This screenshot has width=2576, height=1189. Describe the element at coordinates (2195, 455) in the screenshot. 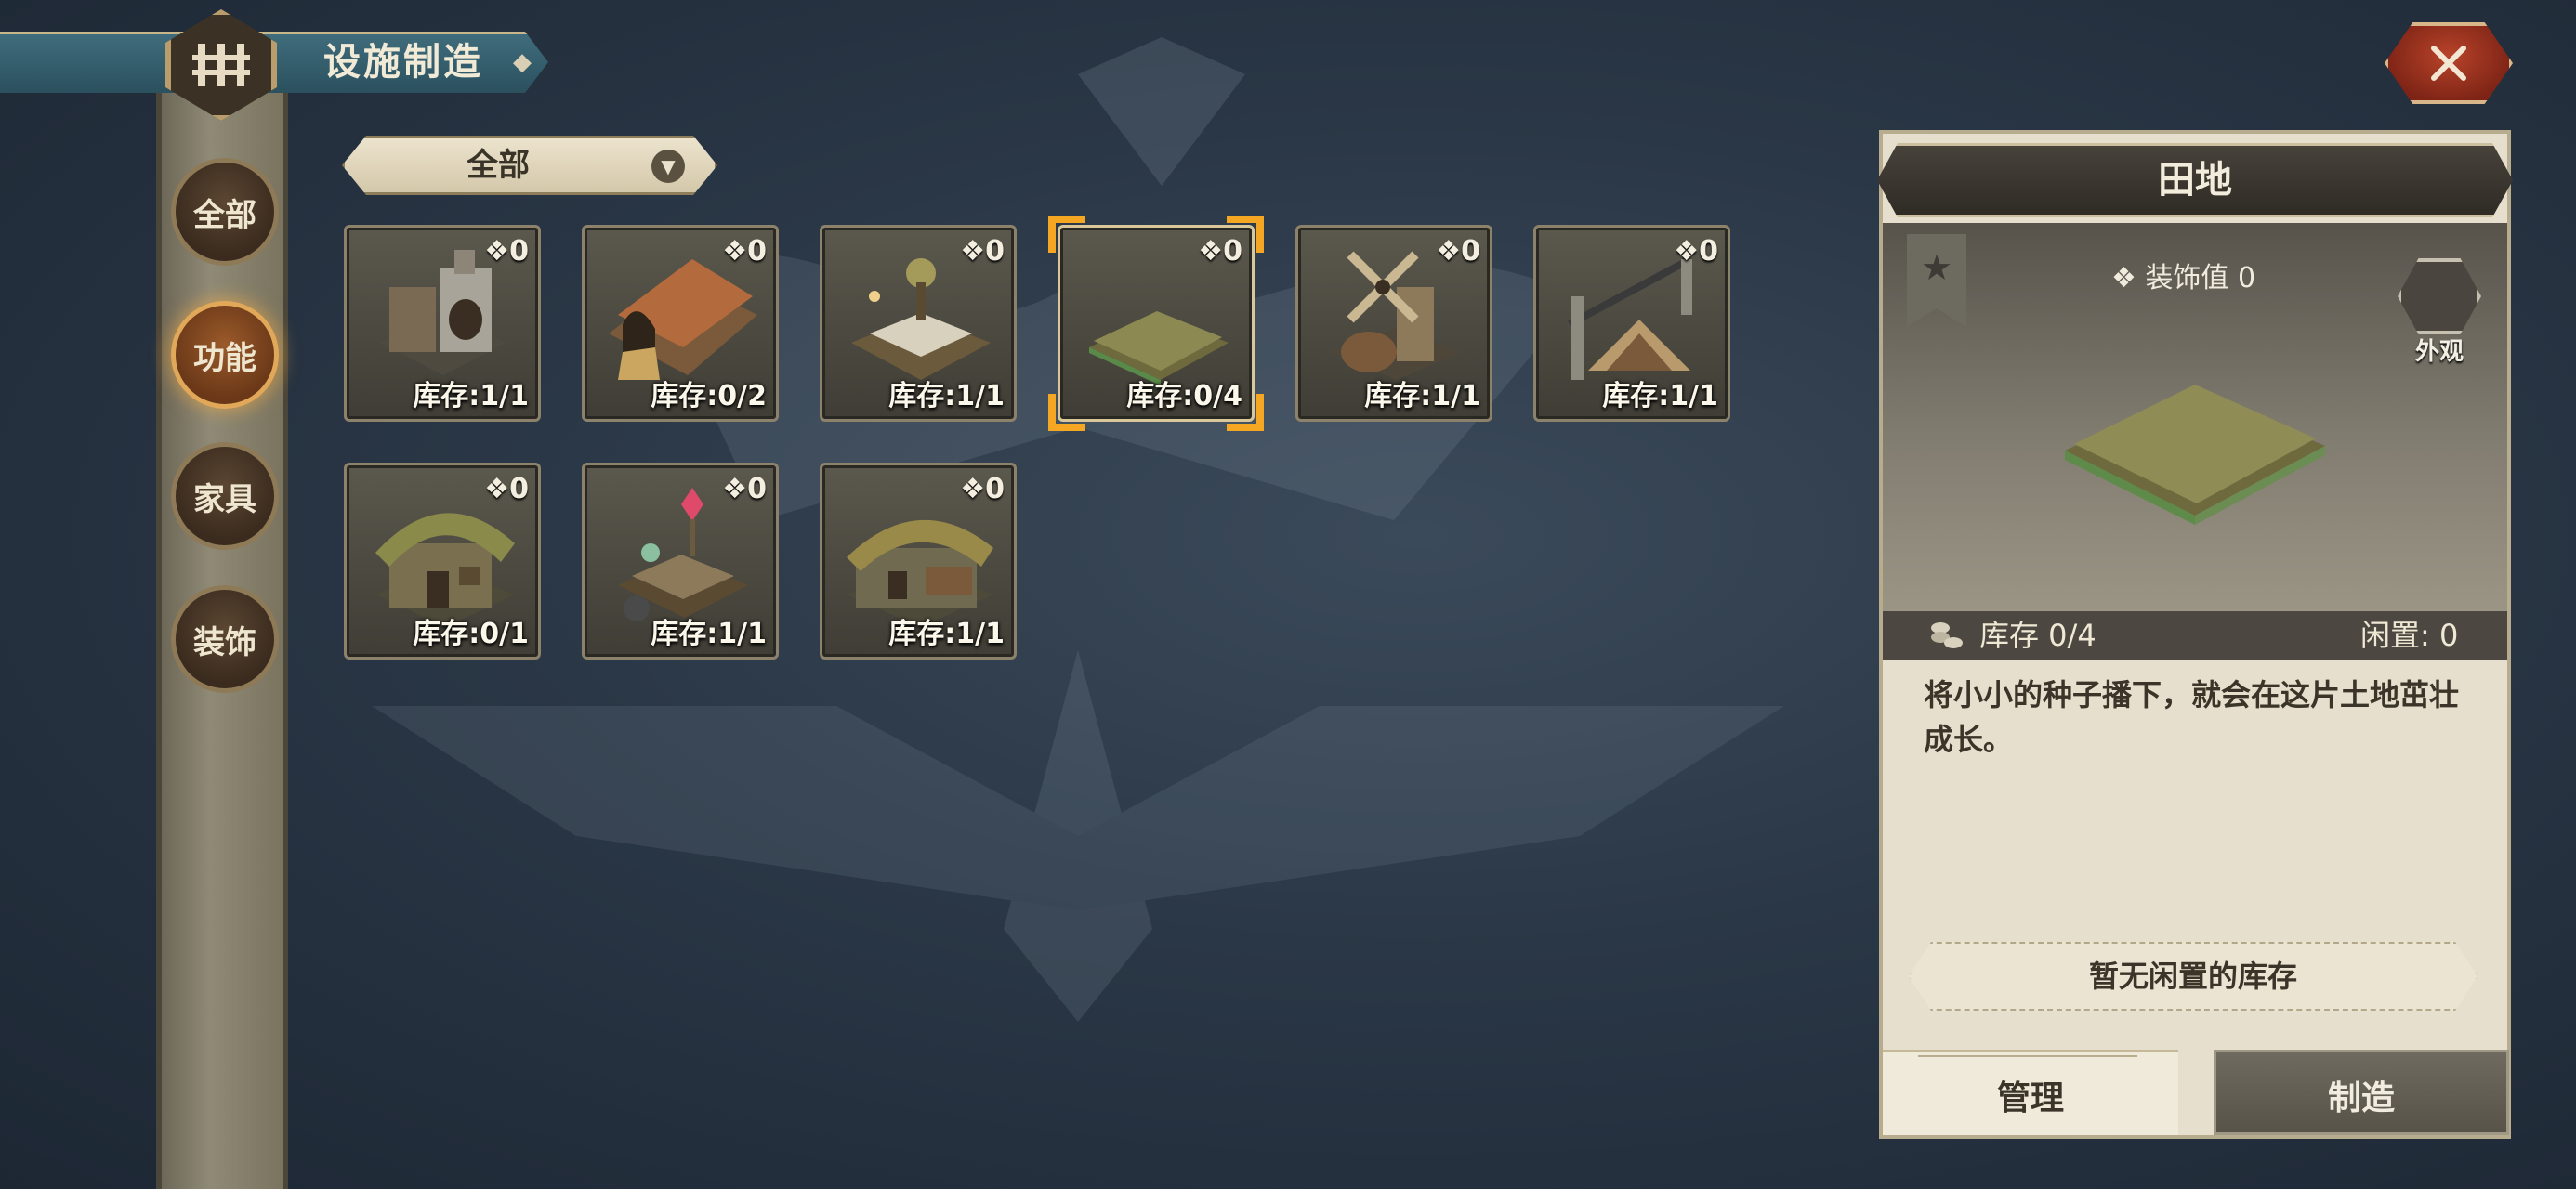

I see `field-preview-image` at that location.